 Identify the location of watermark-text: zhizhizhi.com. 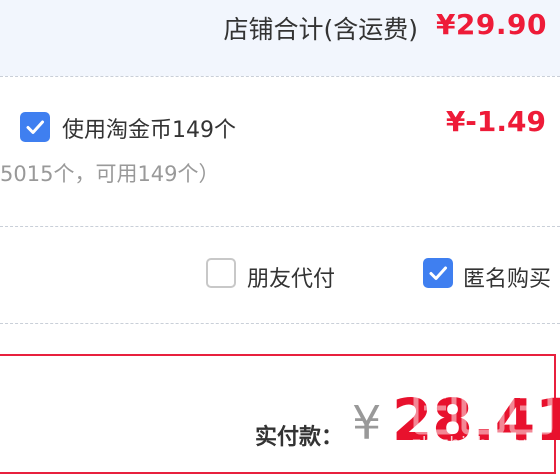
(476, 444).